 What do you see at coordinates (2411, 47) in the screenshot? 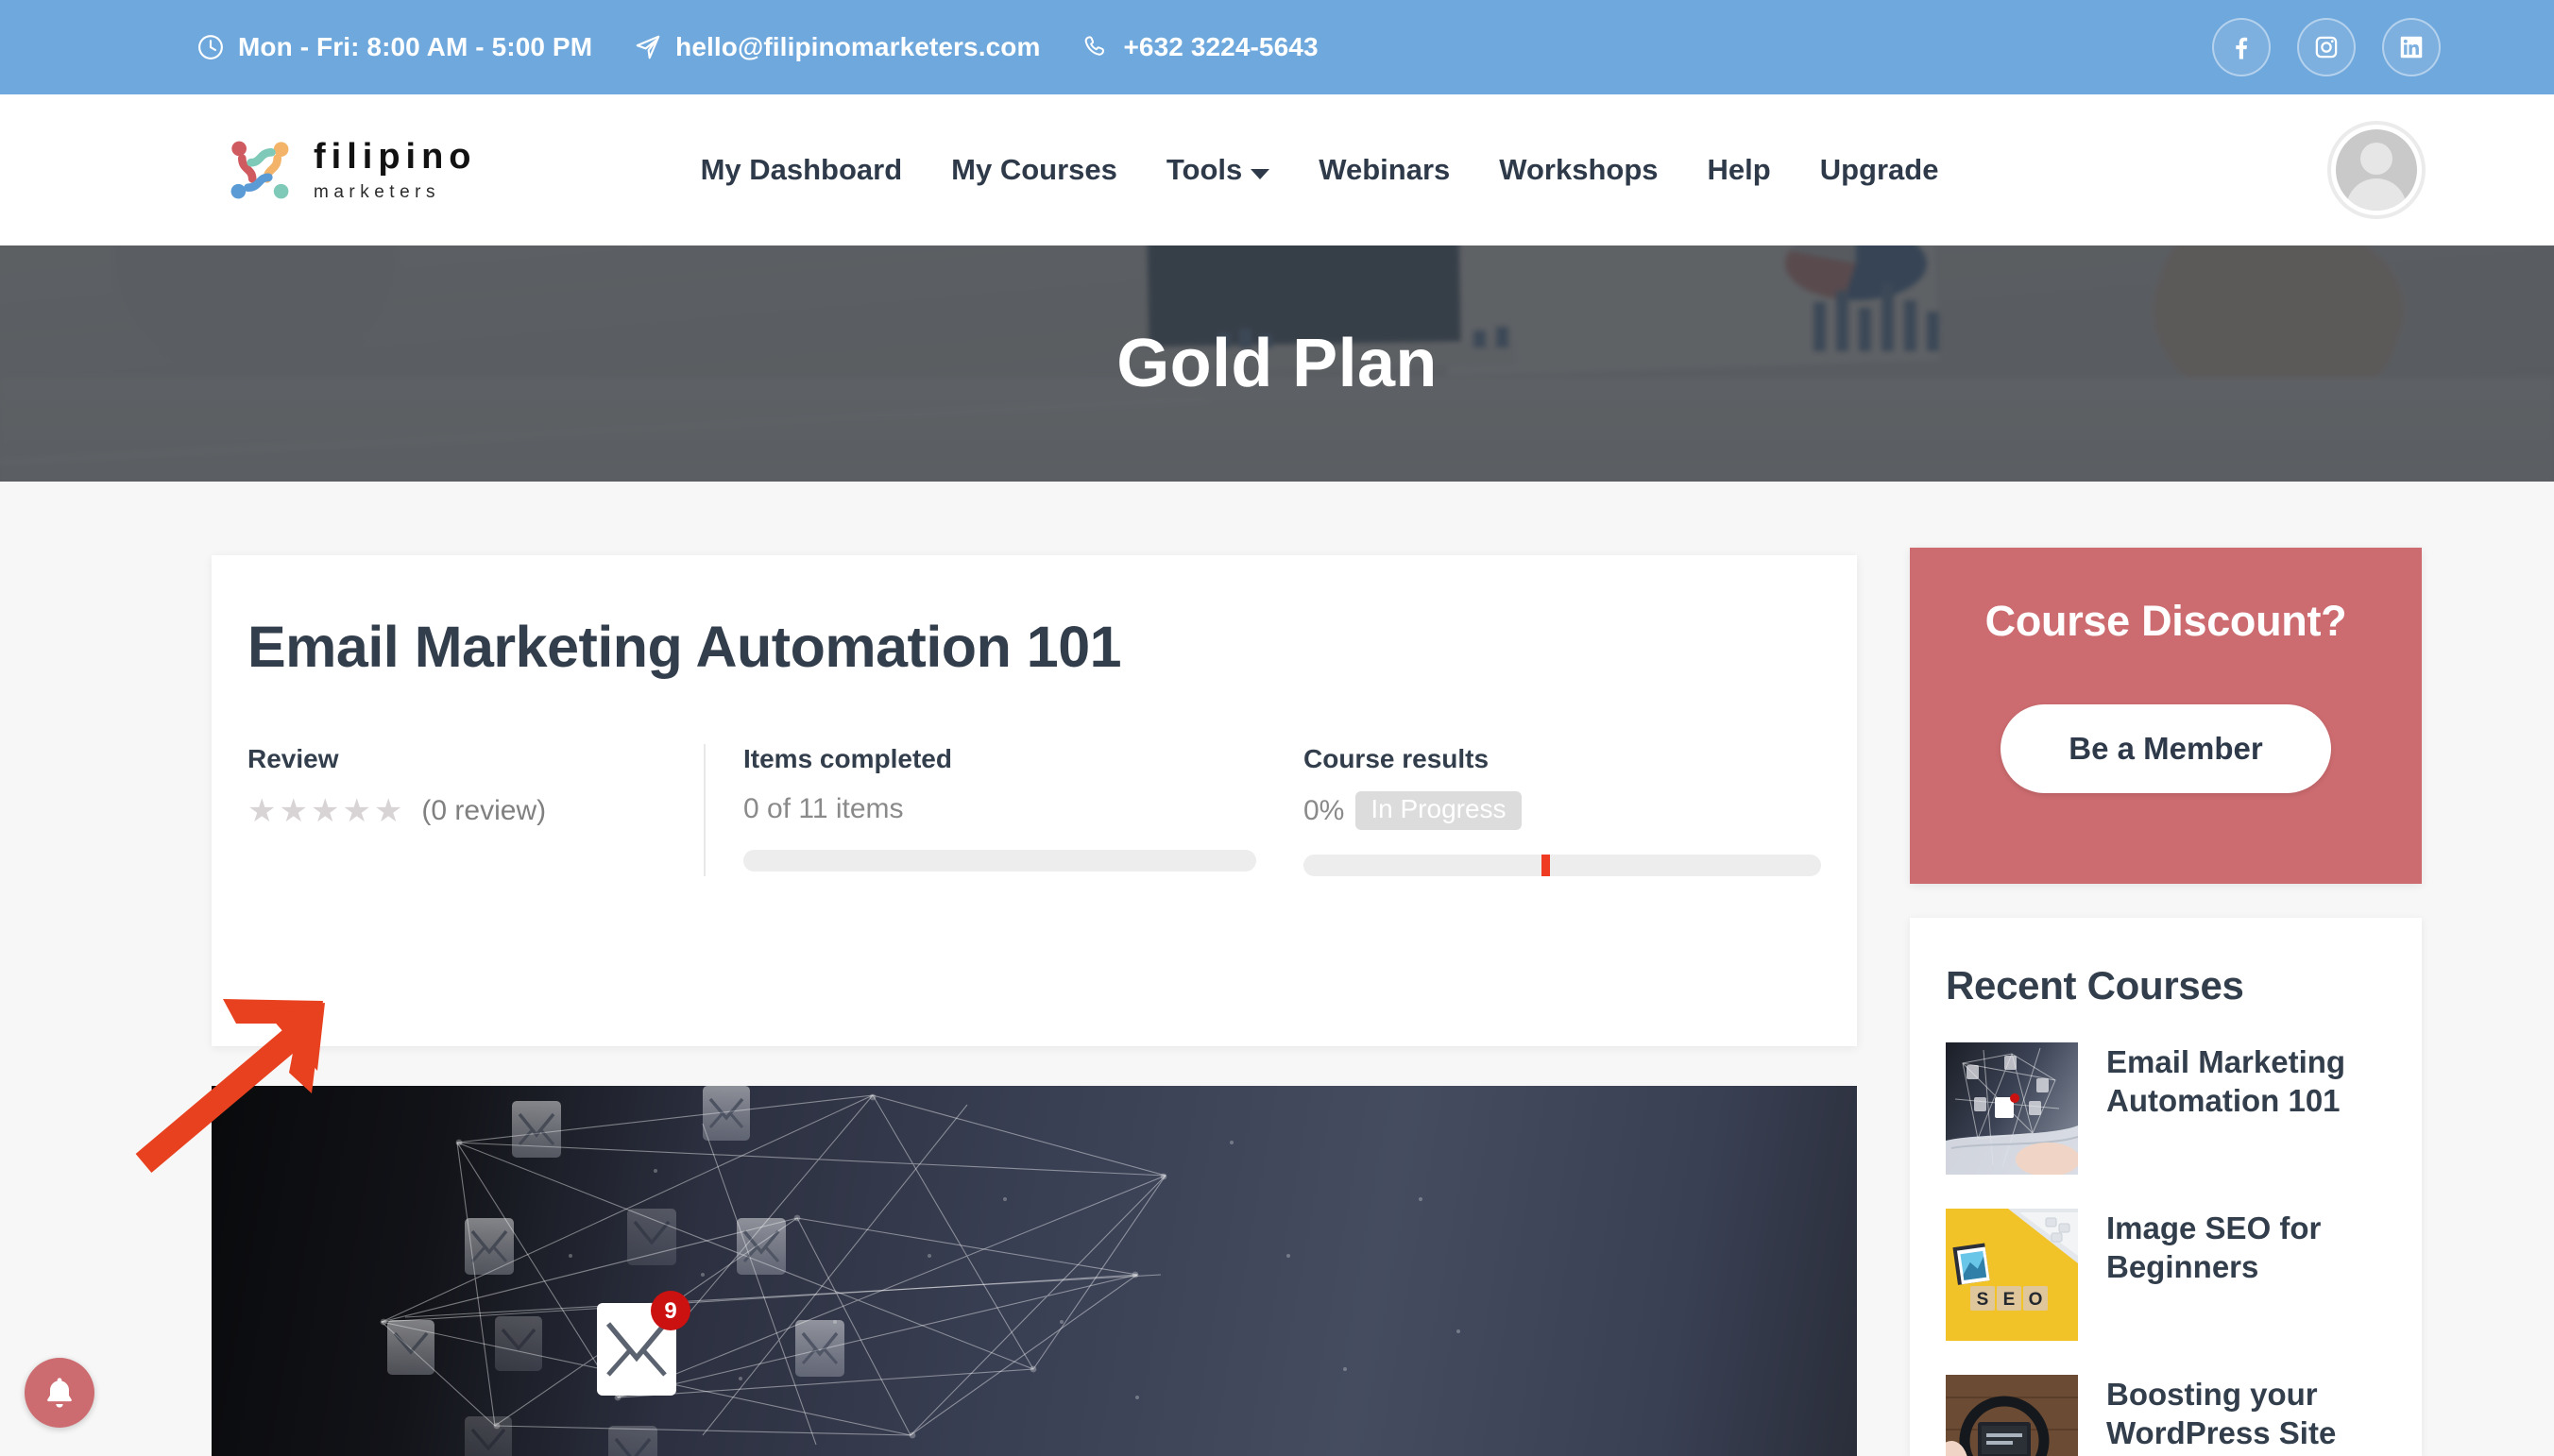
I see `linkedin-icon` at bounding box center [2411, 47].